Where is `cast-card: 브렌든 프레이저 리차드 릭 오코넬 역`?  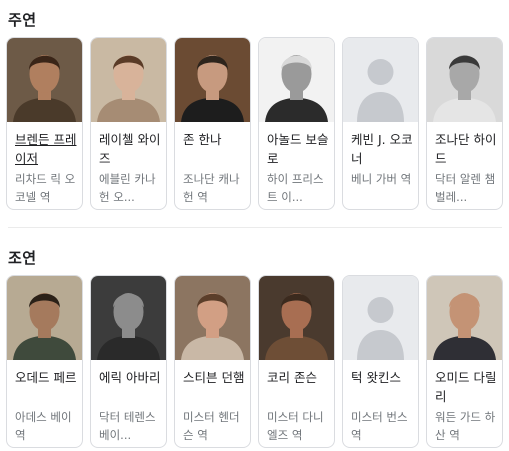 cast-card: 브렌든 프레이저 리차드 릭 오코넬 역 is located at coordinates (44, 123).